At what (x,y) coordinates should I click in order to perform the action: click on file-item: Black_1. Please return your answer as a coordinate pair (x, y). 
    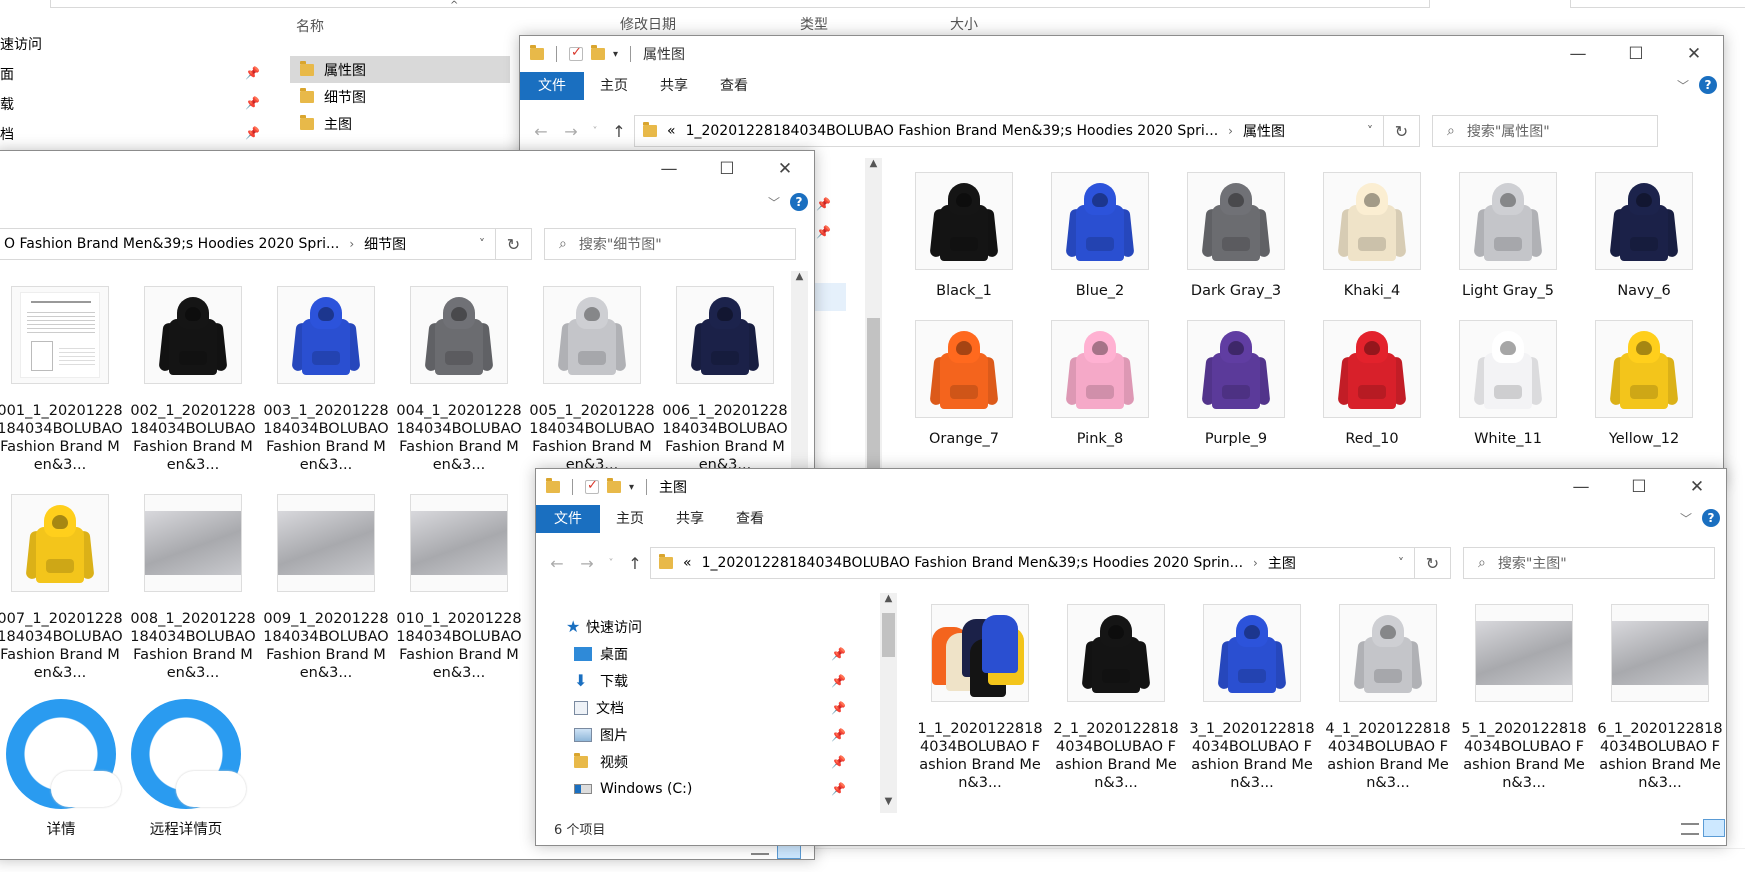
    Looking at the image, I should click on (964, 246).